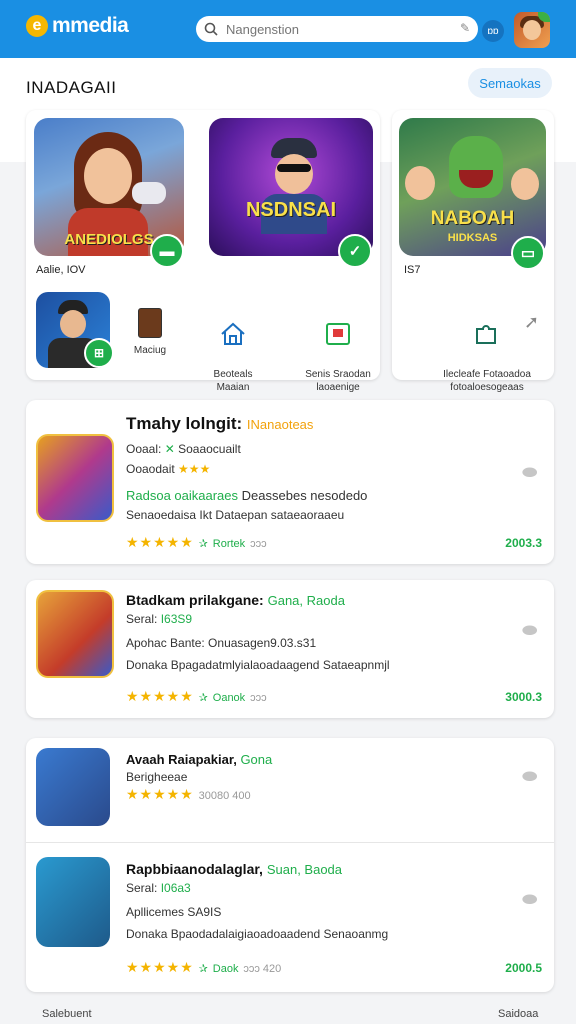 The image size is (576, 1024). What do you see at coordinates (75, 478) in the screenshot?
I see `list-item-1-icon` at bounding box center [75, 478].